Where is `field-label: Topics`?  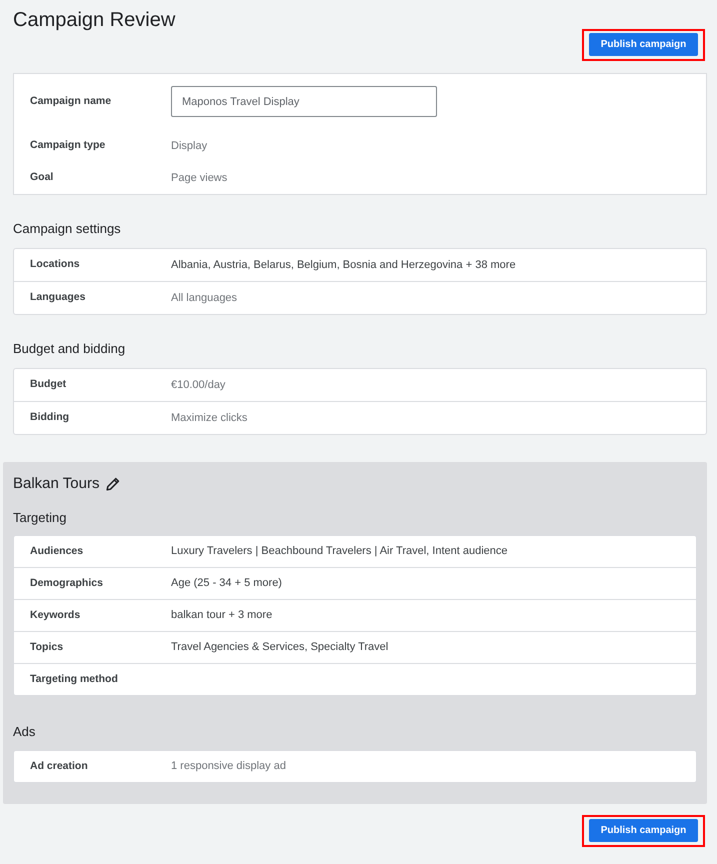
field-label: Topics is located at coordinates (47, 647).